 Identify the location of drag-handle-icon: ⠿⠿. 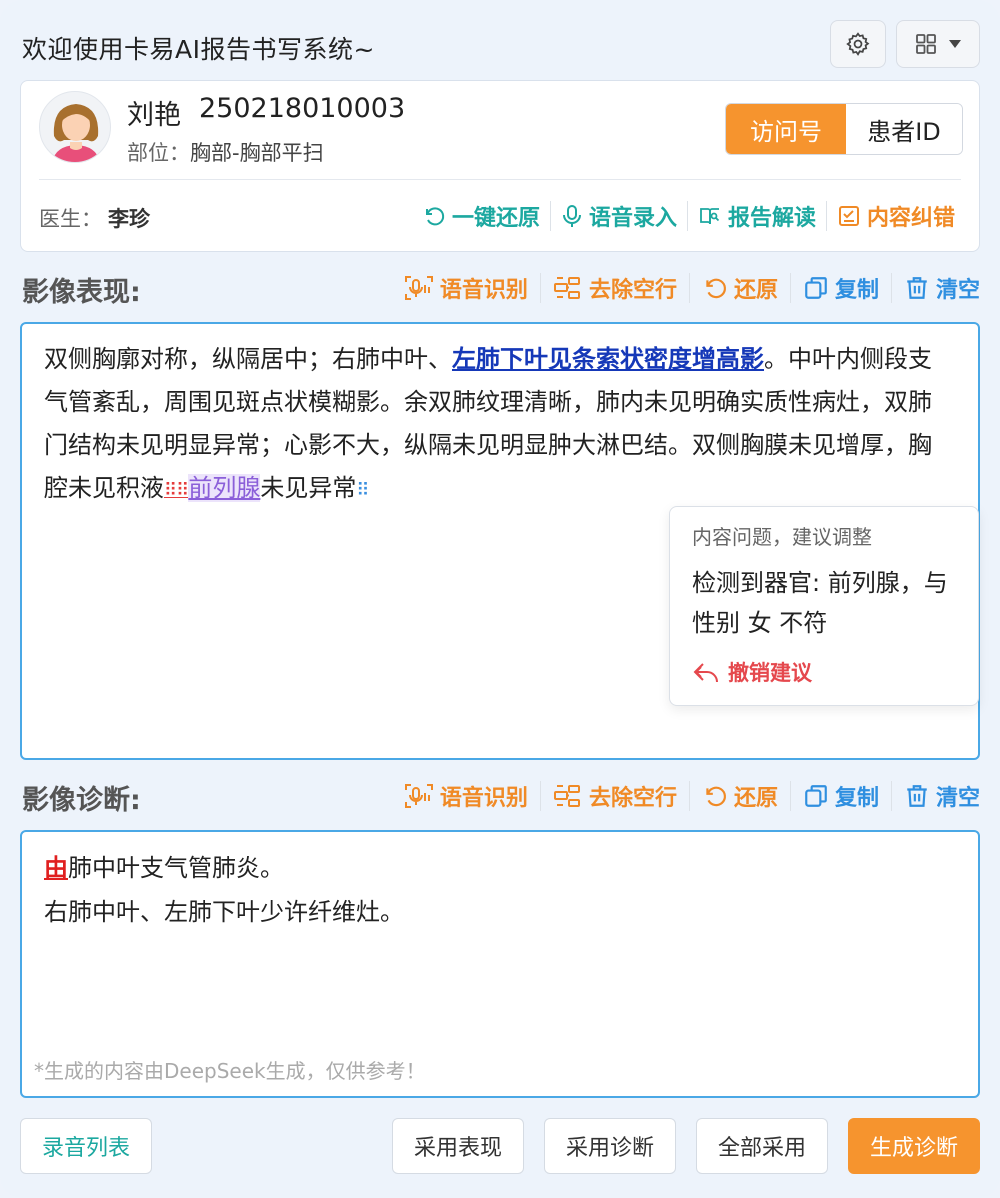
(176, 490).